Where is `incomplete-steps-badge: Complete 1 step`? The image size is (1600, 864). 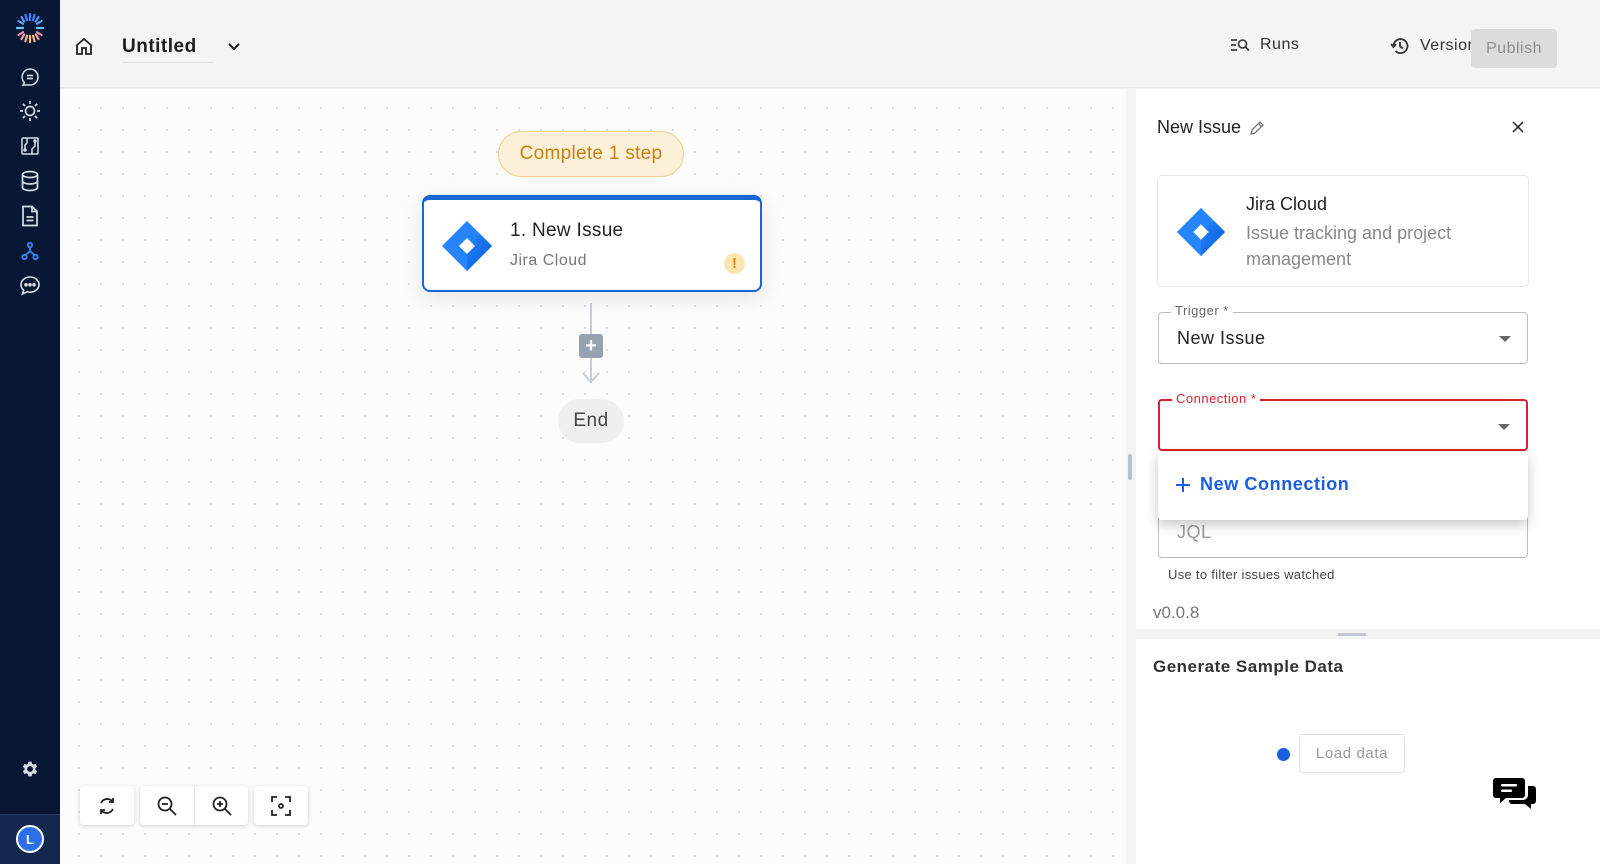
incomplete-steps-badge: Complete 1 step is located at coordinates (591, 154).